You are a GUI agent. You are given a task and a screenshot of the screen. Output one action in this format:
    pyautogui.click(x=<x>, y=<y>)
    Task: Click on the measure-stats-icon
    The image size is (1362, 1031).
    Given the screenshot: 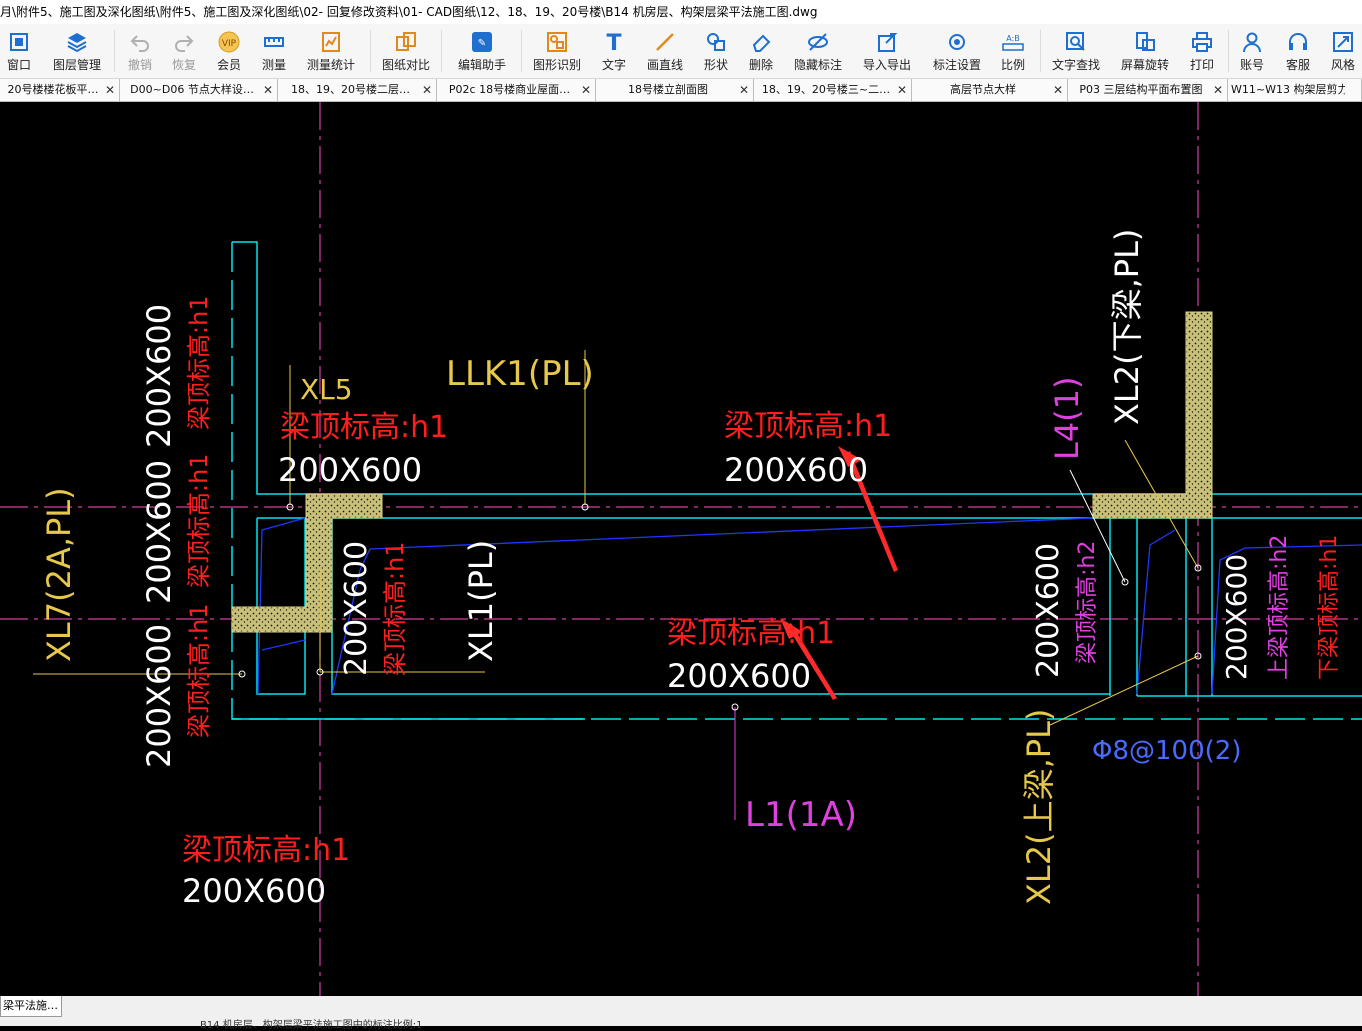 What is the action you would take?
    pyautogui.click(x=331, y=42)
    